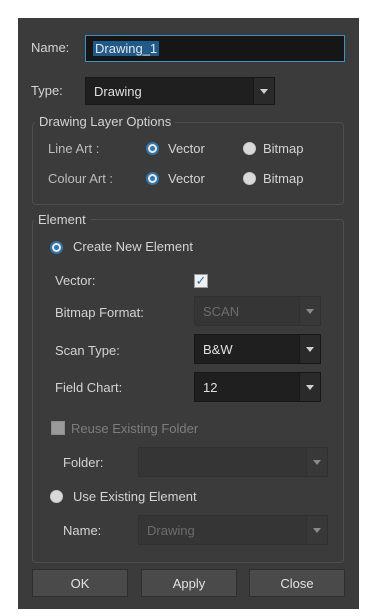 The image size is (365, 616). What do you see at coordinates (89, 387) in the screenshot?
I see `field-chart-label: Field Chart:` at bounding box center [89, 387].